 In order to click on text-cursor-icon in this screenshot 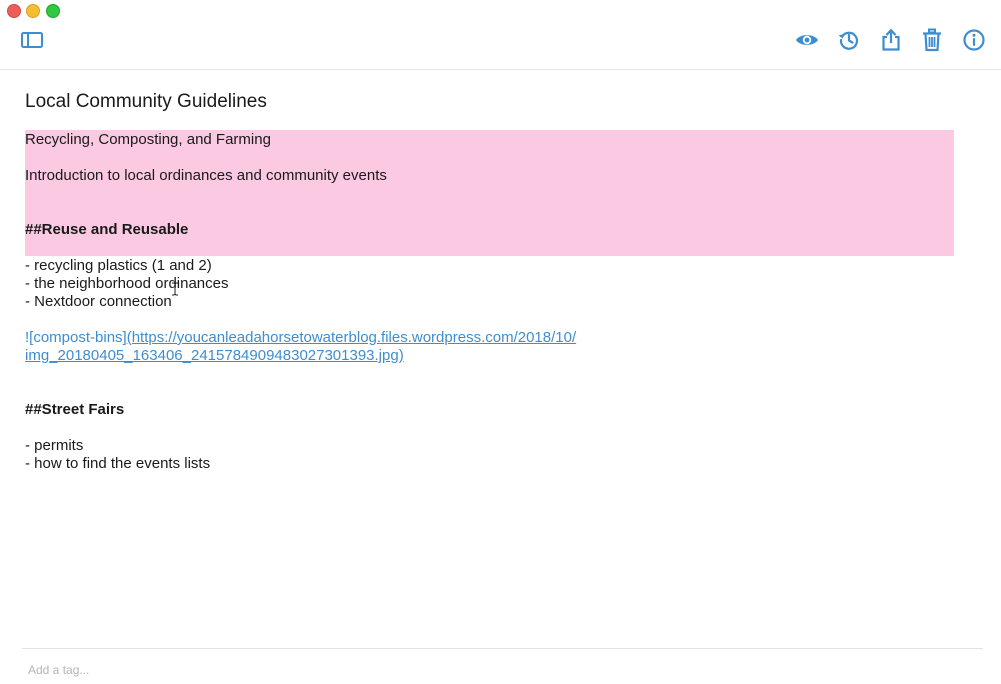, I will do `click(175, 289)`.